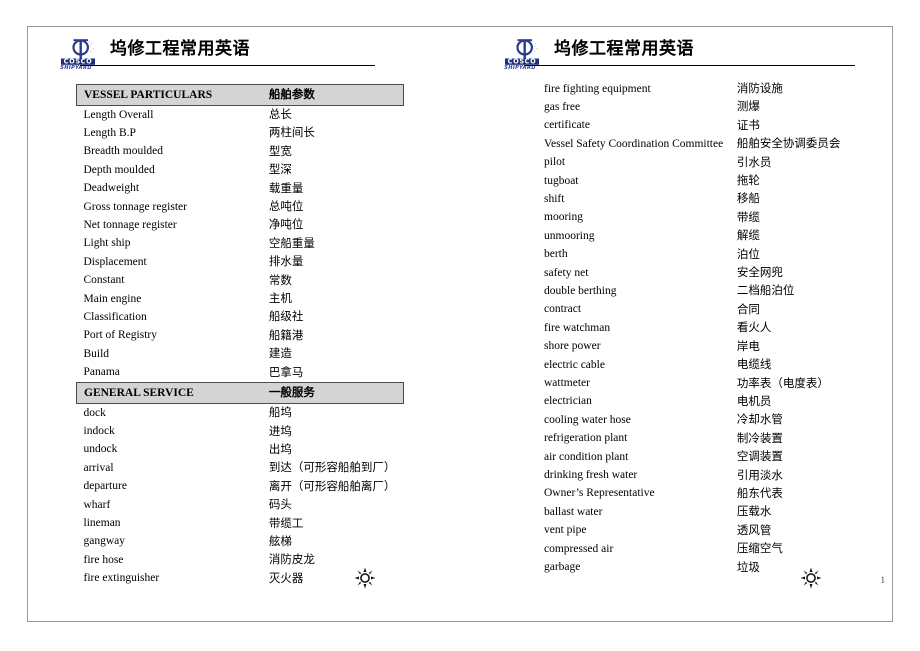 This screenshot has width=920, height=651. What do you see at coordinates (707, 549) in the screenshot?
I see `table-row: compressed air 压缩空气` at bounding box center [707, 549].